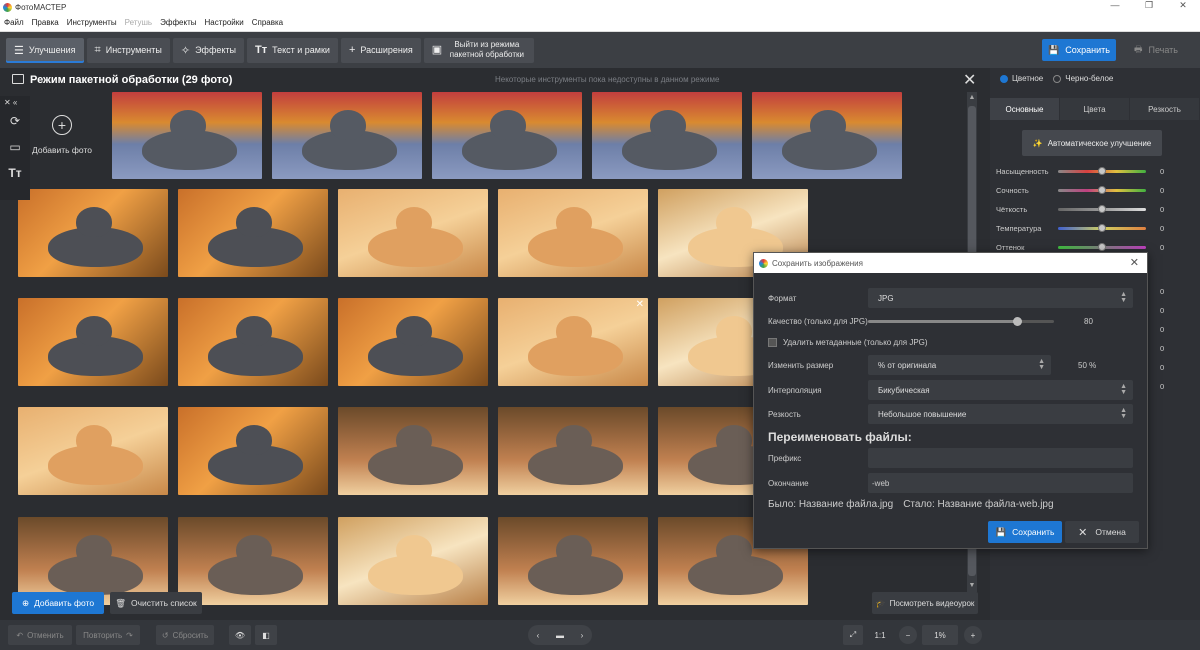  I want to click on quality-knob, so click(1017, 321).